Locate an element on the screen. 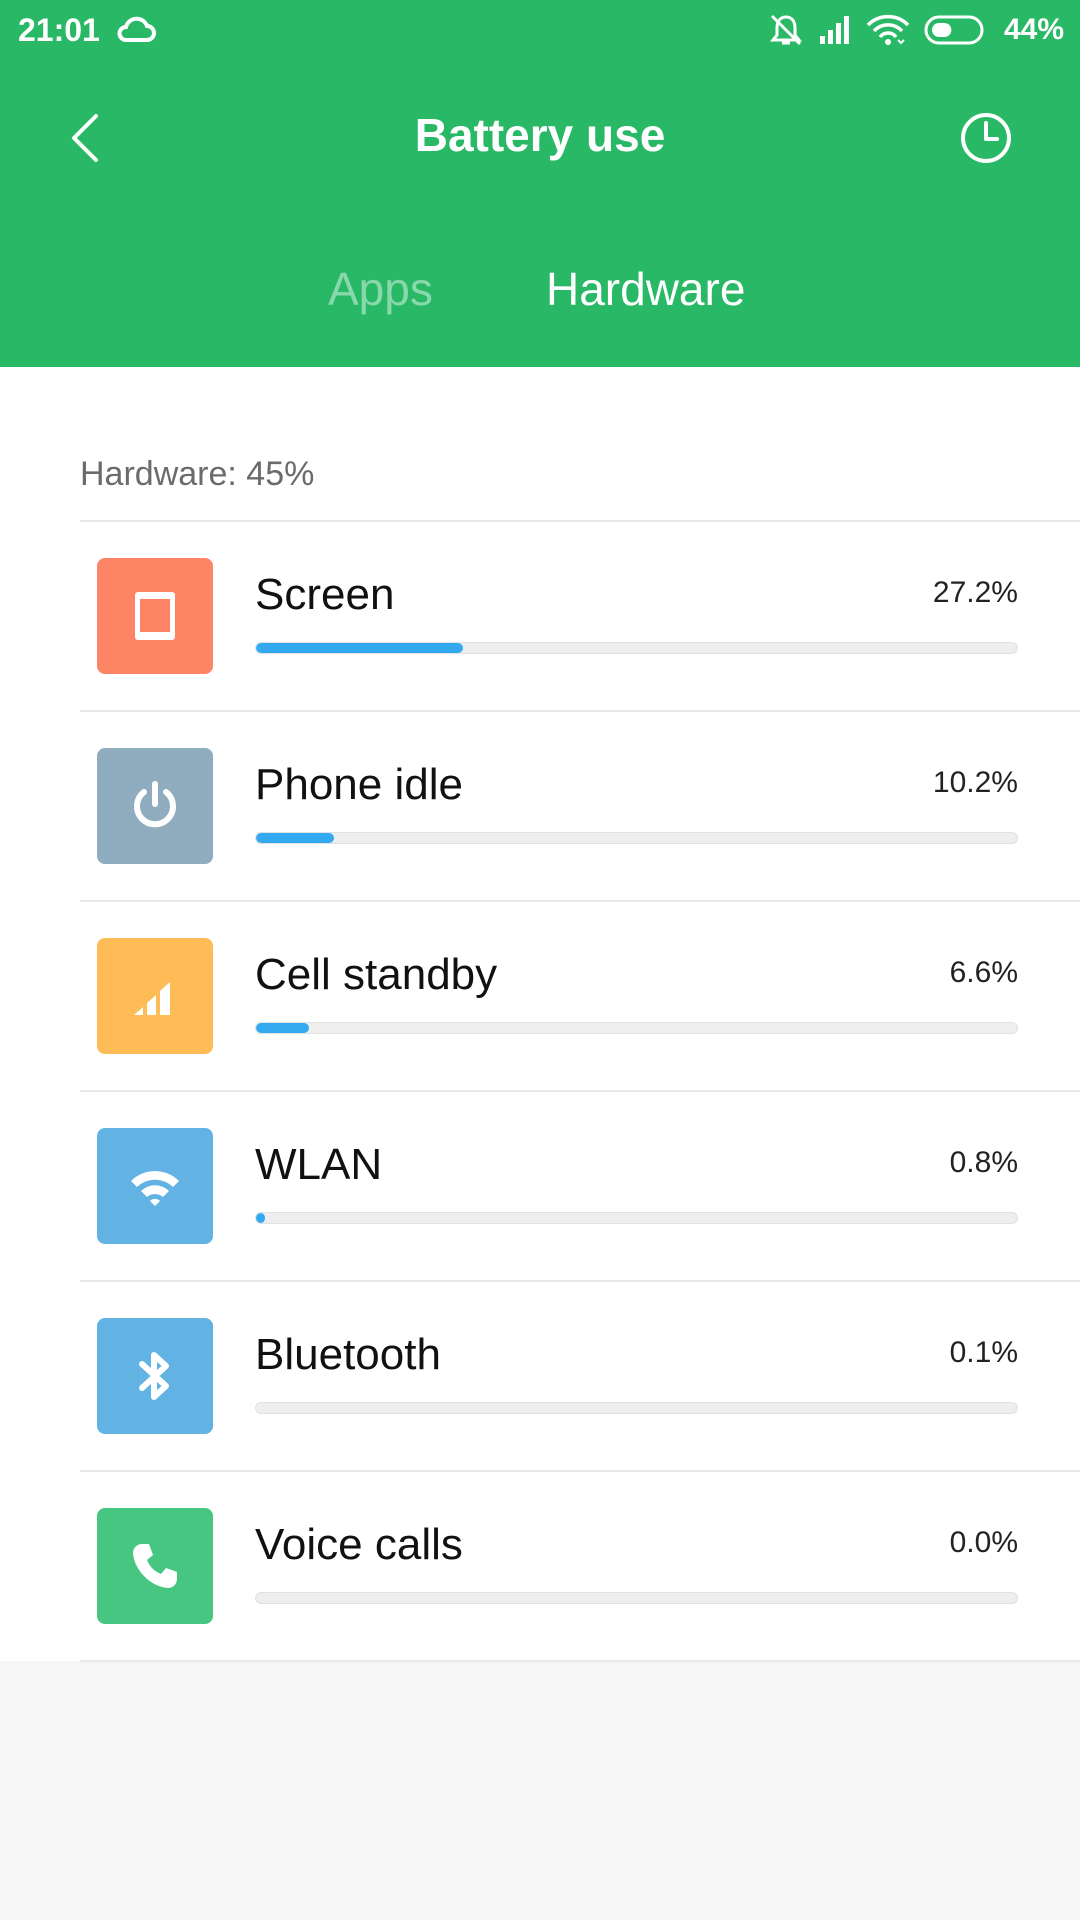 The width and height of the screenshot is (1080, 1920). power-icon is located at coordinates (155, 804).